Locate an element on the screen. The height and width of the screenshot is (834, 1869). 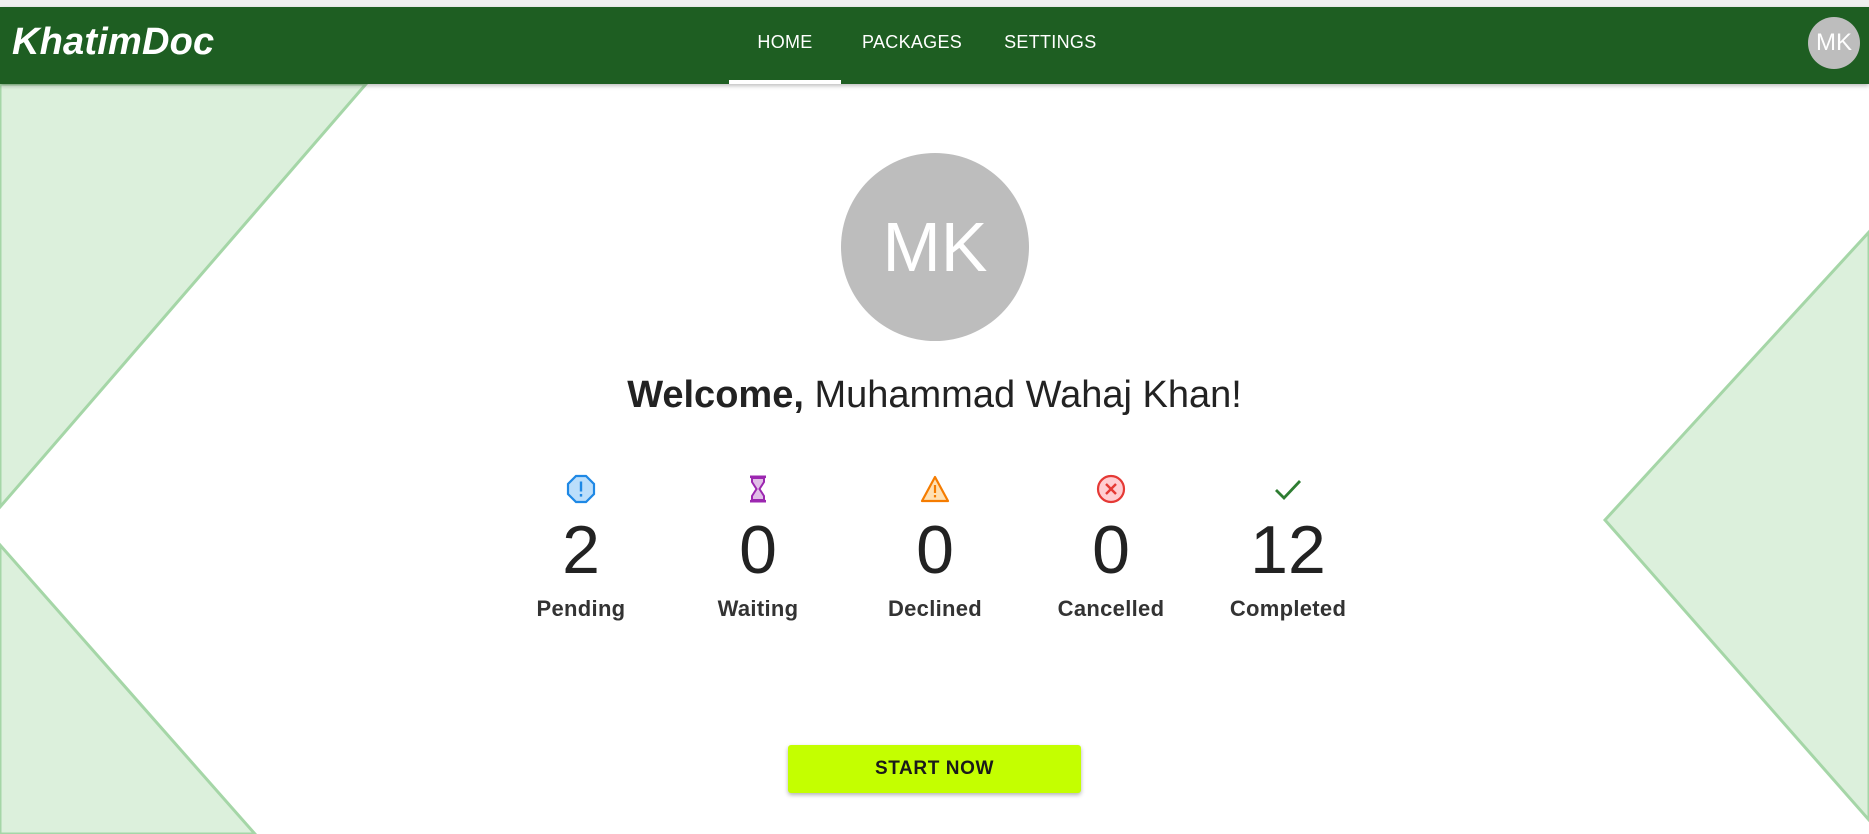
warning-triangle-icon is located at coordinates (935, 489).